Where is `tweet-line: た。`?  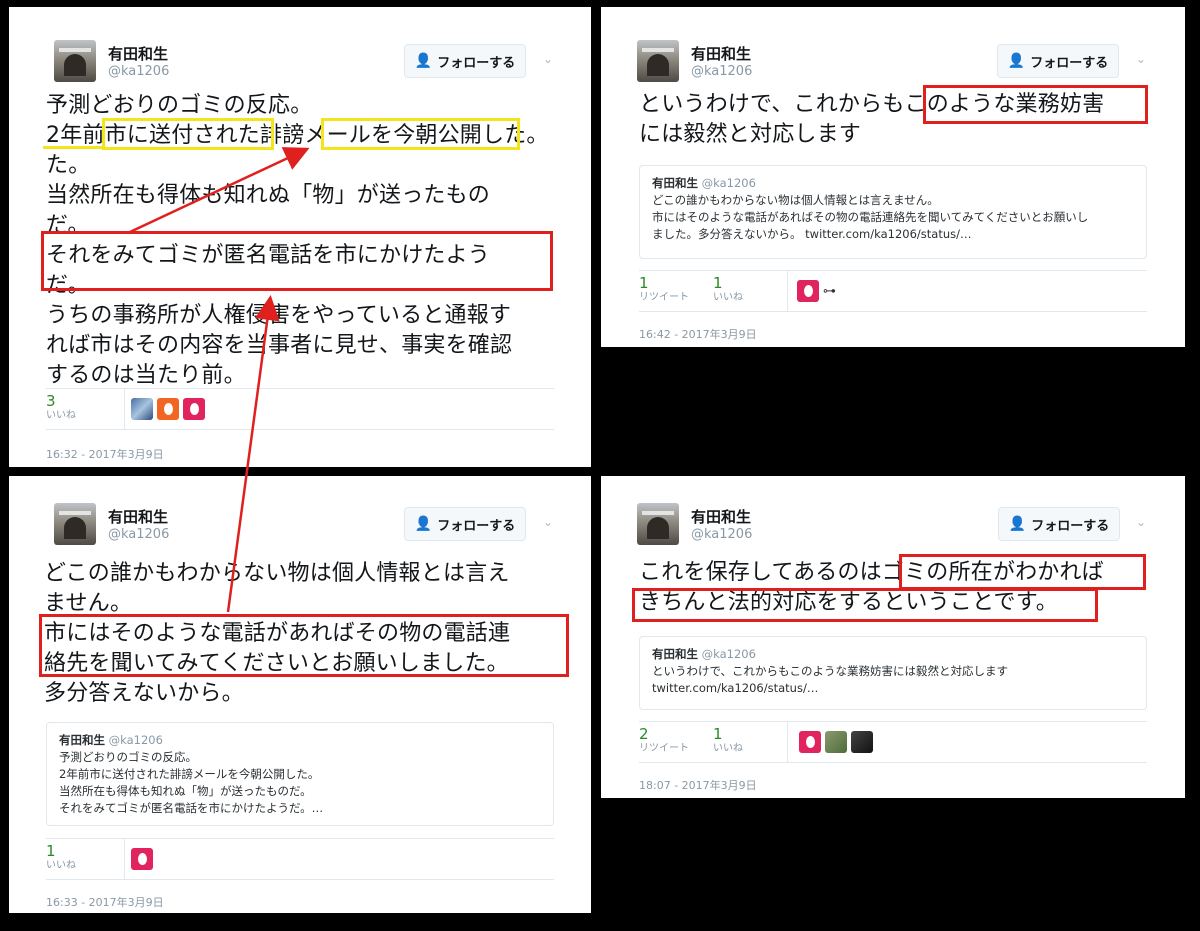 tweet-line: た。 is located at coordinates (68, 165).